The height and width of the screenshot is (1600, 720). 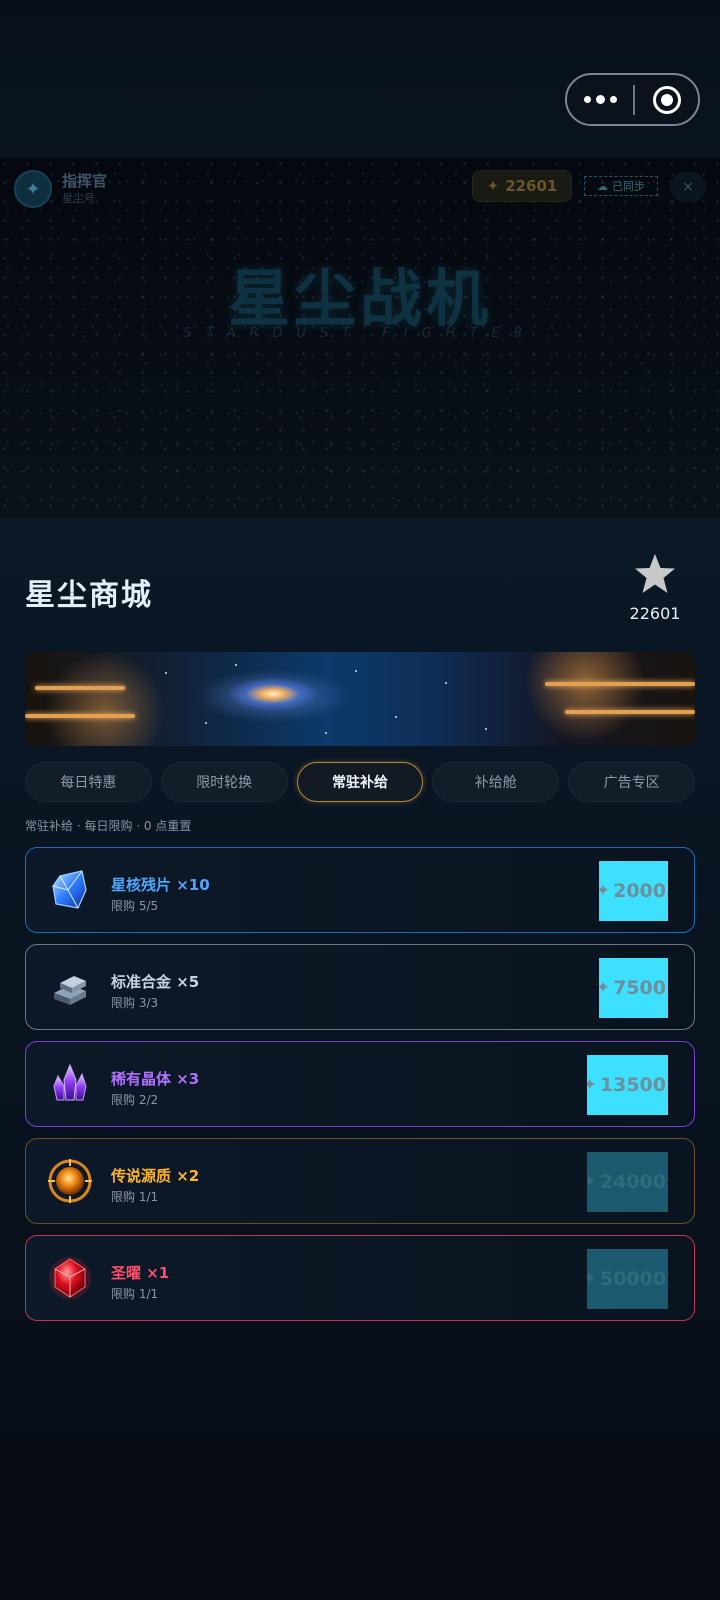 I want to click on game-title: 星尘战机, so click(x=359, y=298).